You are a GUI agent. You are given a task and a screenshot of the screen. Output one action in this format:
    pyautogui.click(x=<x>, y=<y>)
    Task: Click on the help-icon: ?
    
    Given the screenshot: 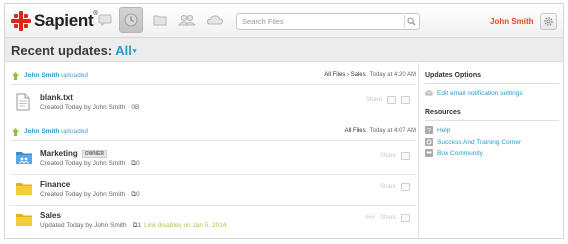 What is the action you would take?
    pyautogui.click(x=429, y=130)
    